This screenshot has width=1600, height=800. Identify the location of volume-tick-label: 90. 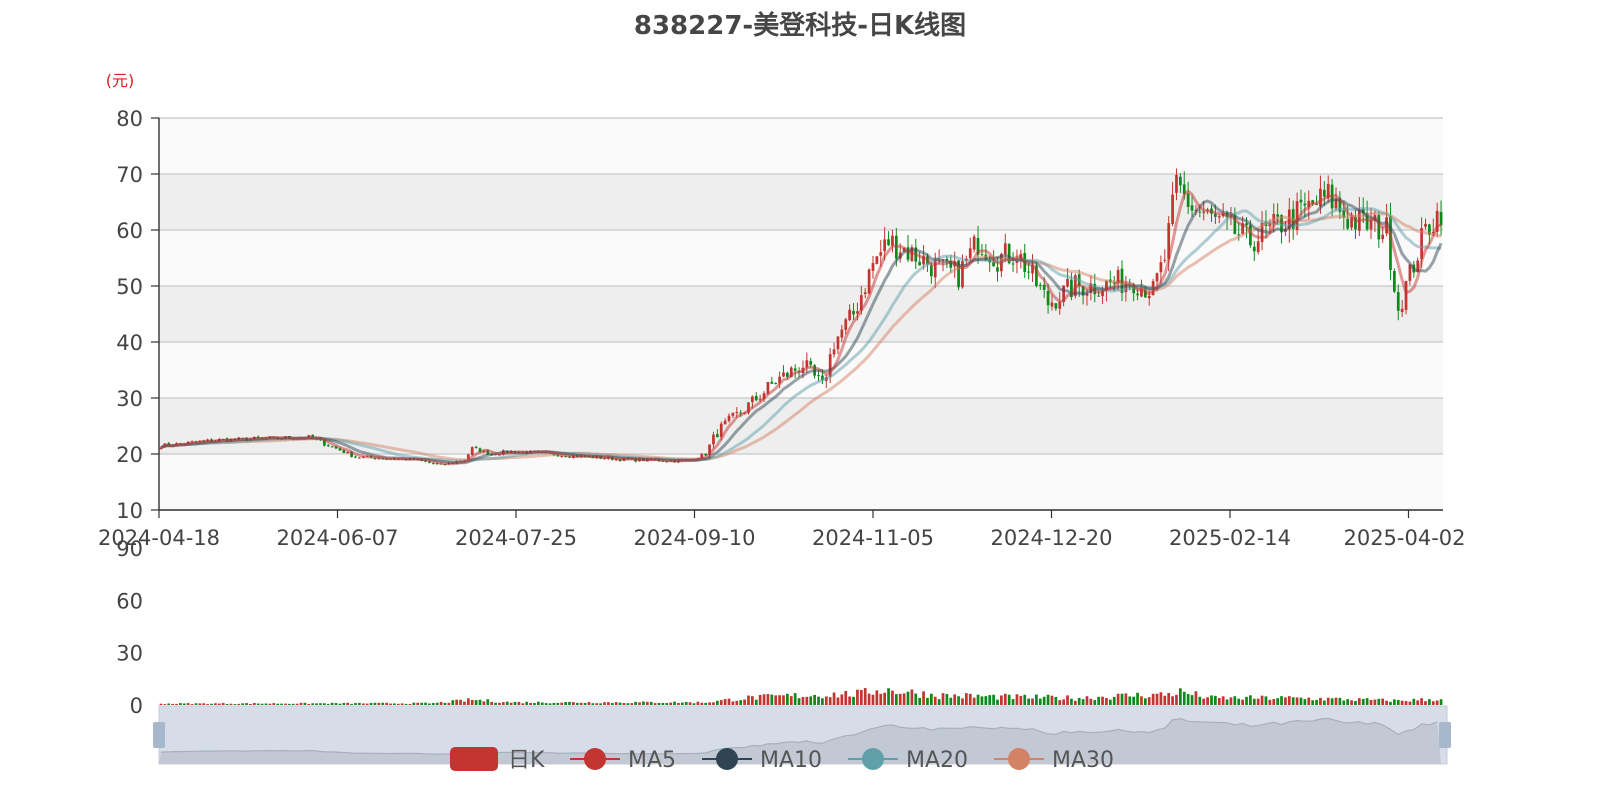
(129, 549).